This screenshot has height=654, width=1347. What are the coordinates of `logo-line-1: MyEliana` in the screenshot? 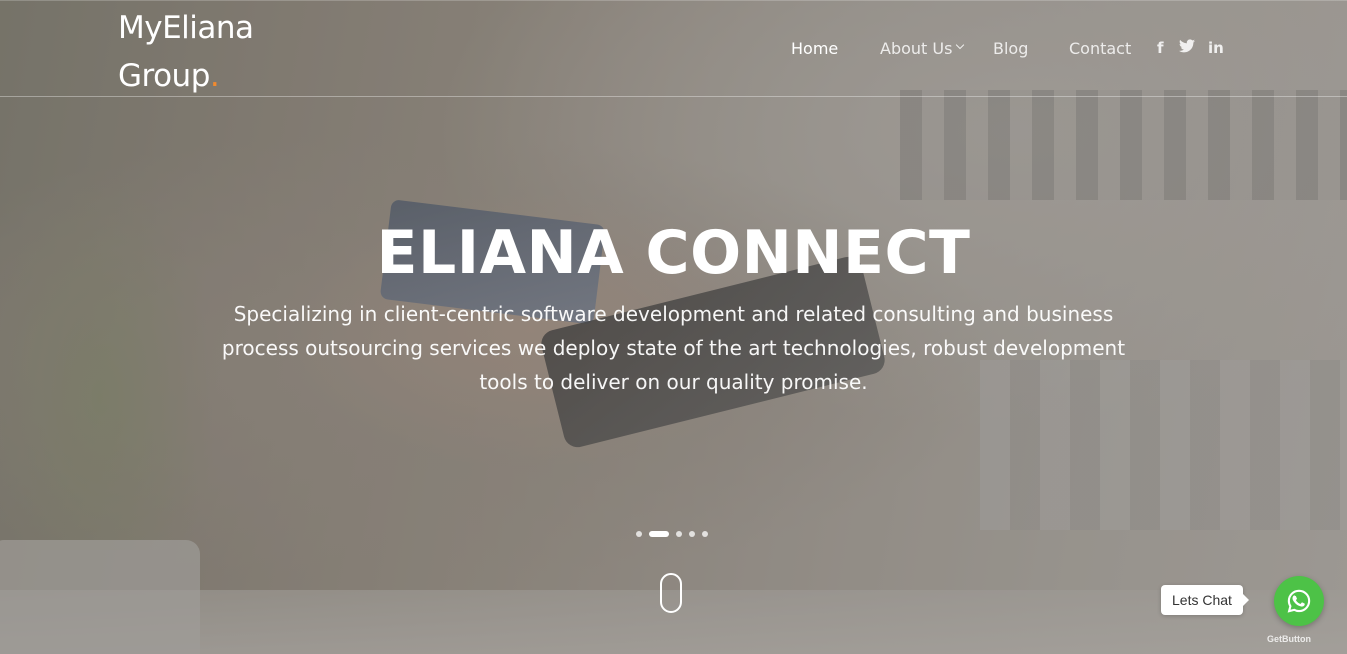 It's located at (186, 28).